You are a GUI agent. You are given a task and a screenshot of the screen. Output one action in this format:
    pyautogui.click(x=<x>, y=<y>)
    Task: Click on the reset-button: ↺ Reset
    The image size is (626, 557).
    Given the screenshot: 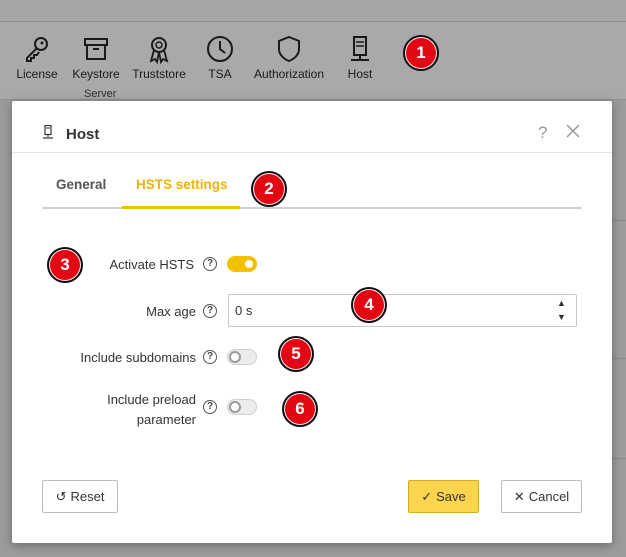 What is the action you would take?
    pyautogui.click(x=80, y=496)
    